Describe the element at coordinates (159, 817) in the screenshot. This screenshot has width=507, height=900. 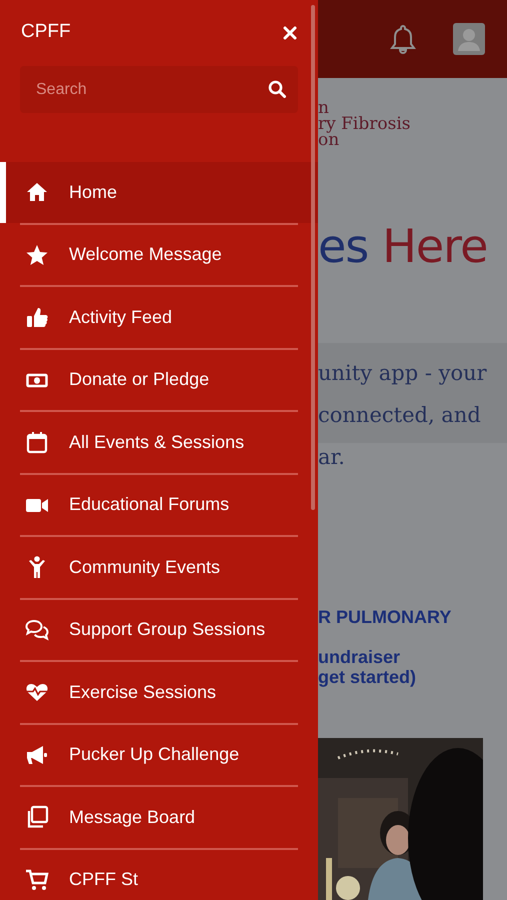
I see `menu-item: Message Board` at that location.